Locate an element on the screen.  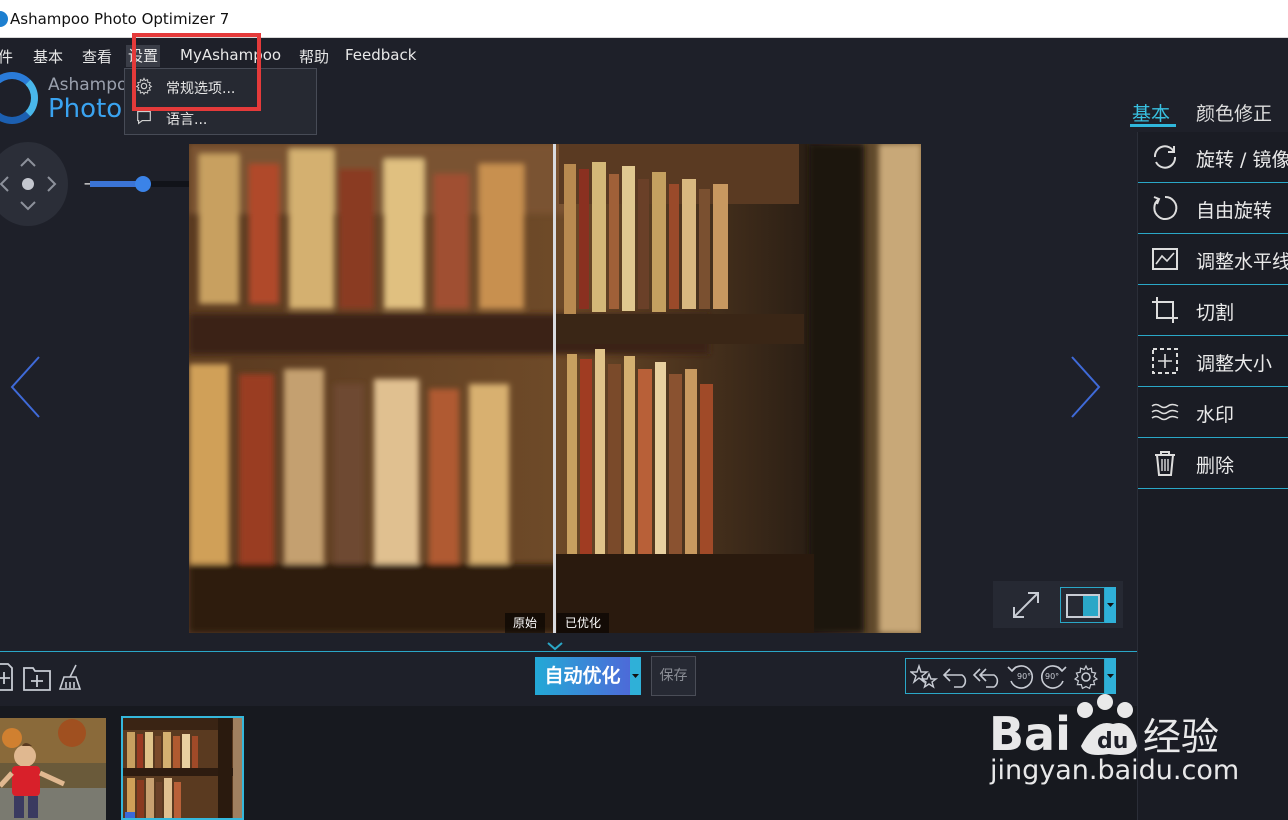
undo-all-icon is located at coordinates (988, 677).